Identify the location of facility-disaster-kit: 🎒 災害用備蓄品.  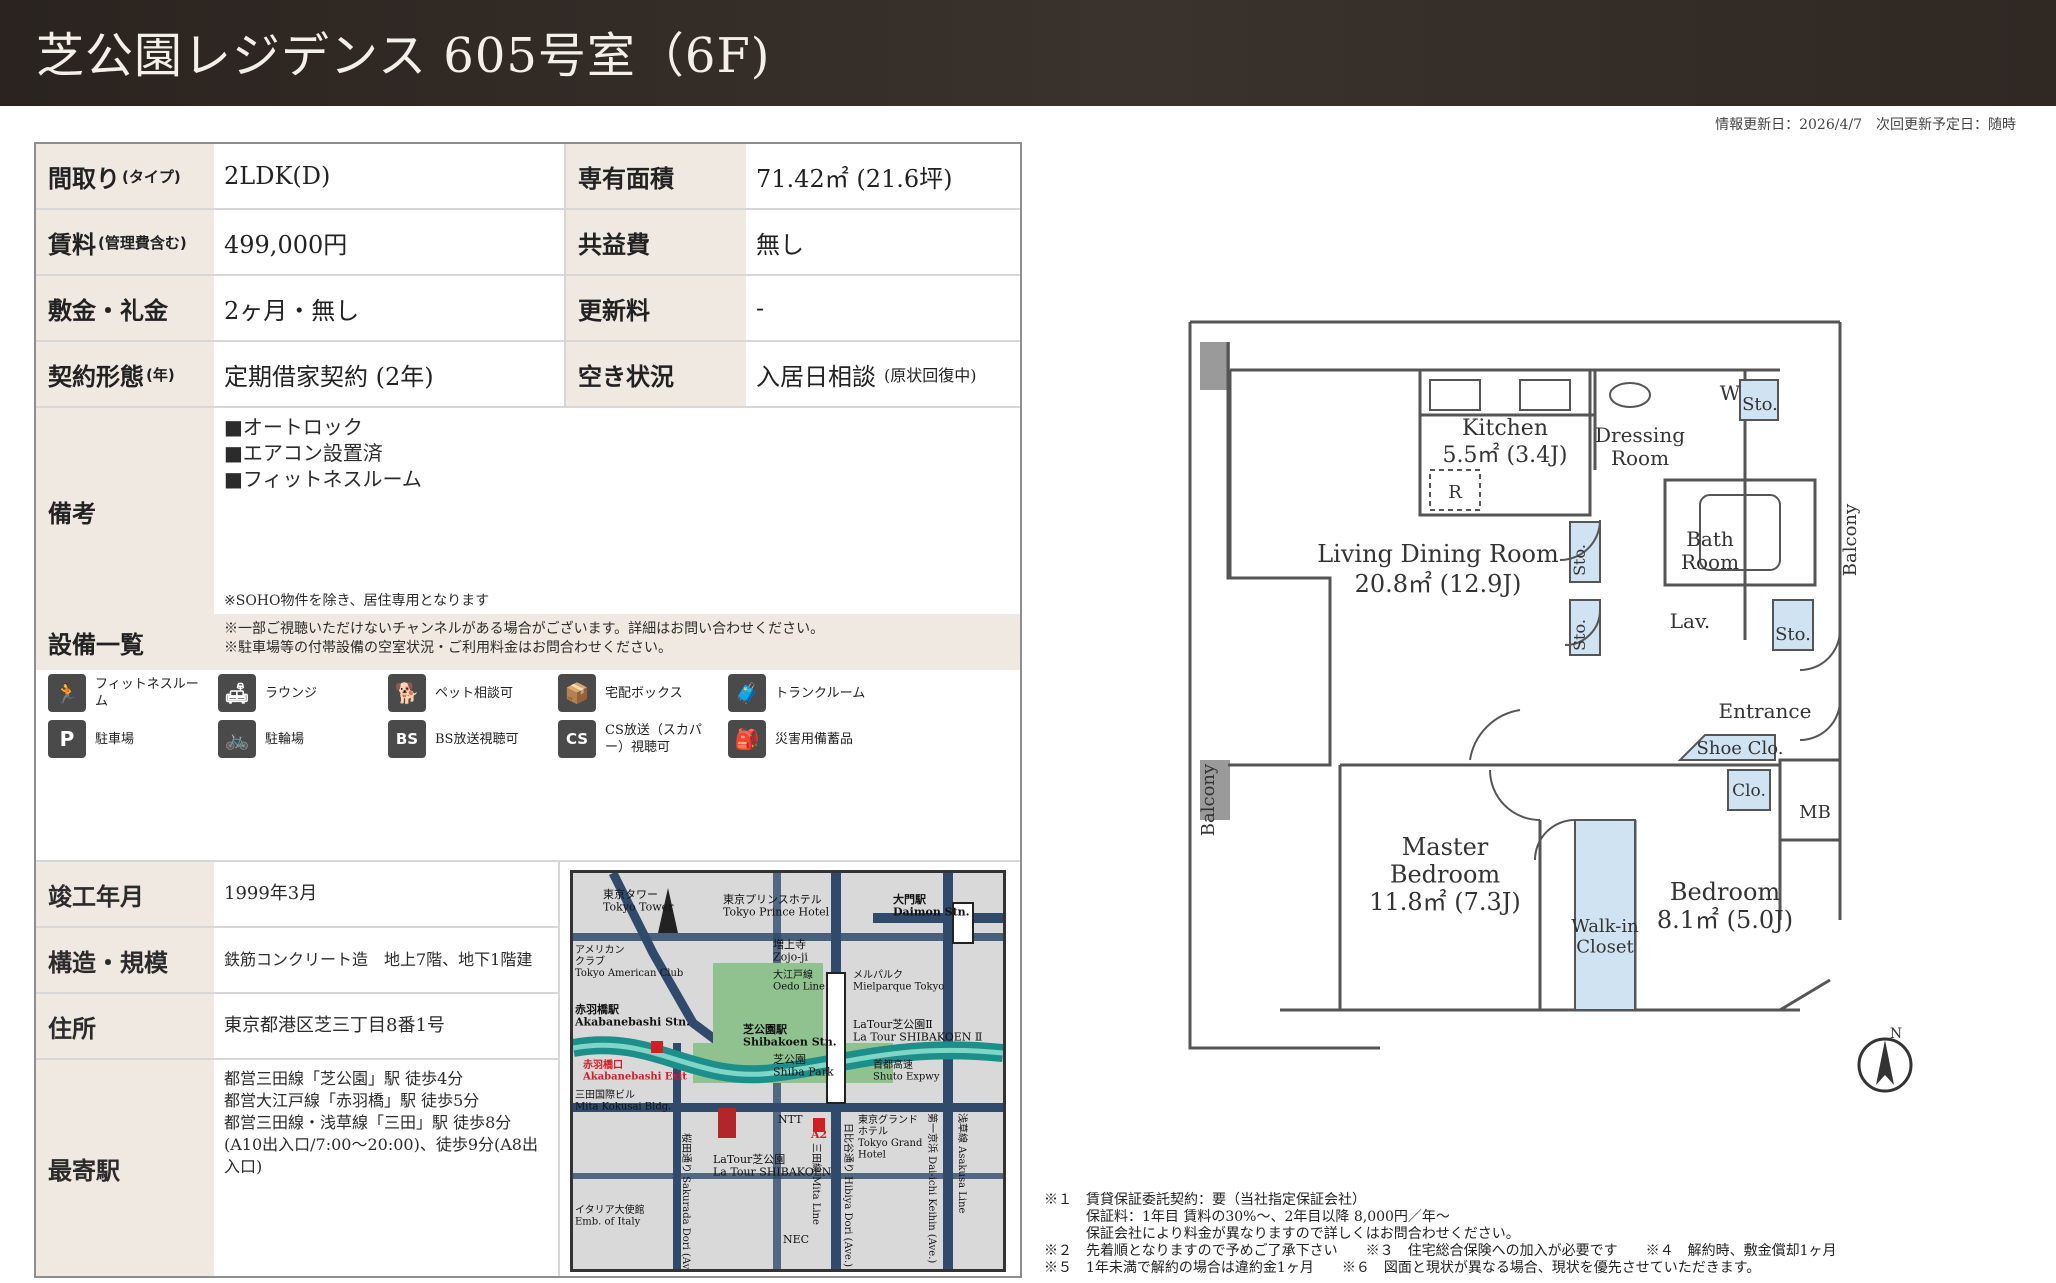
(806, 739).